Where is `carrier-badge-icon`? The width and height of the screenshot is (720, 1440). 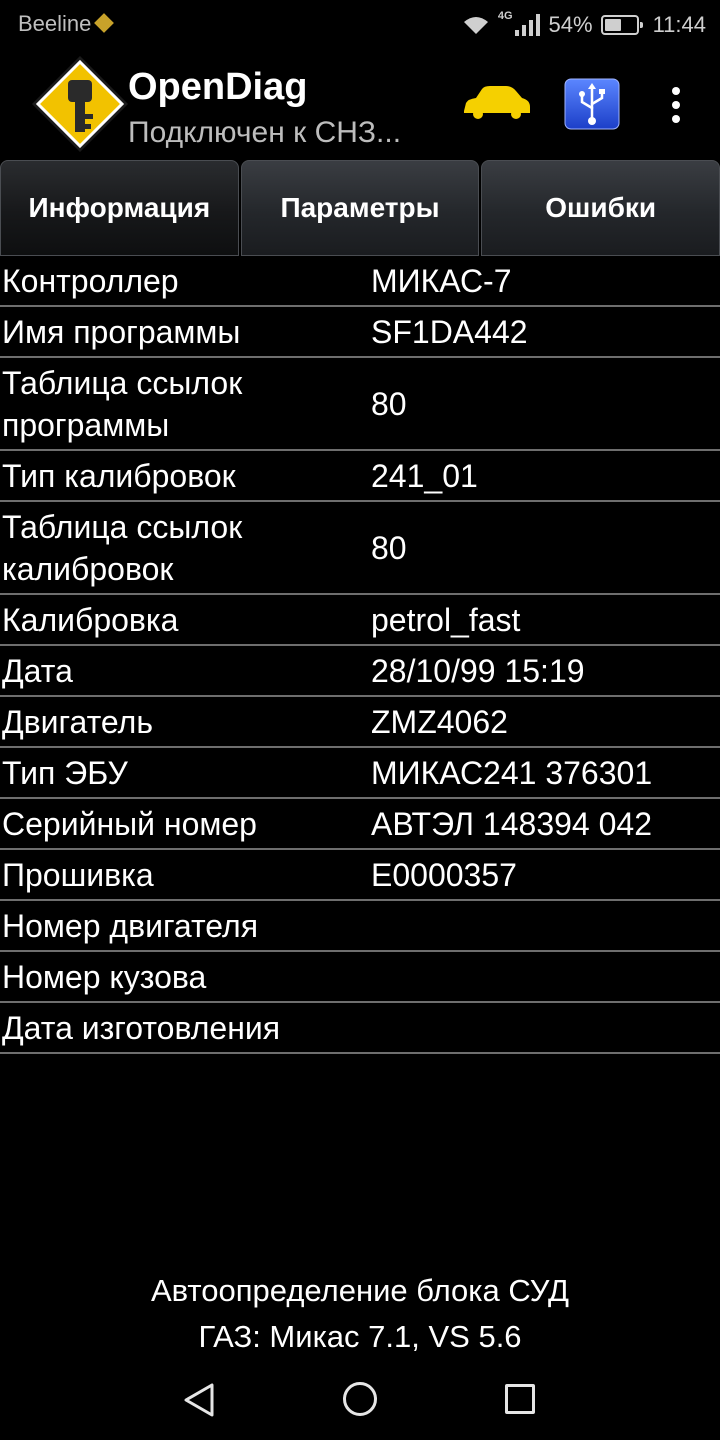
carrier-badge-icon is located at coordinates (104, 23).